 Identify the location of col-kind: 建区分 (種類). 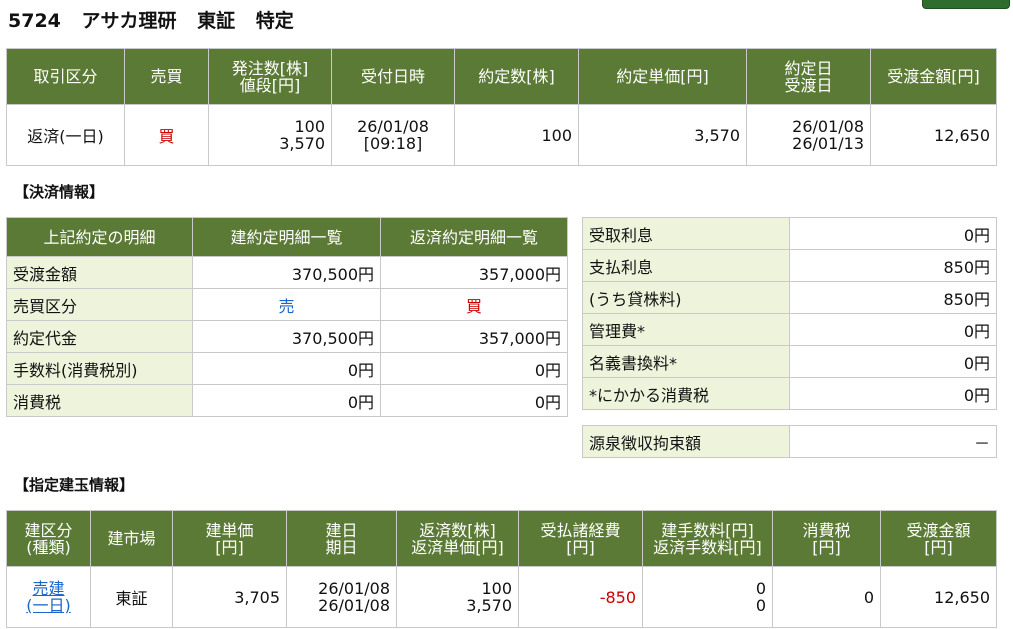
(48, 538).